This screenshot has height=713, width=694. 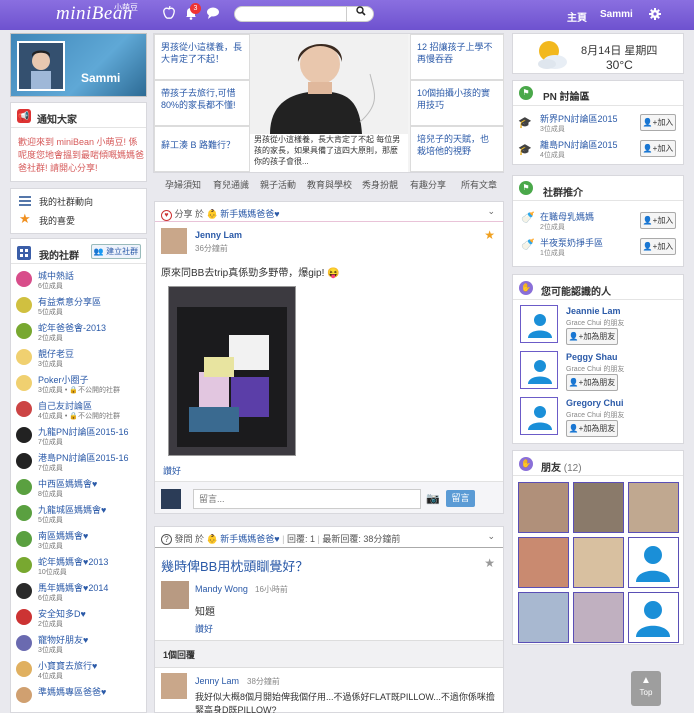 What do you see at coordinates (41, 66) in the screenshot?
I see `avatar` at bounding box center [41, 66].